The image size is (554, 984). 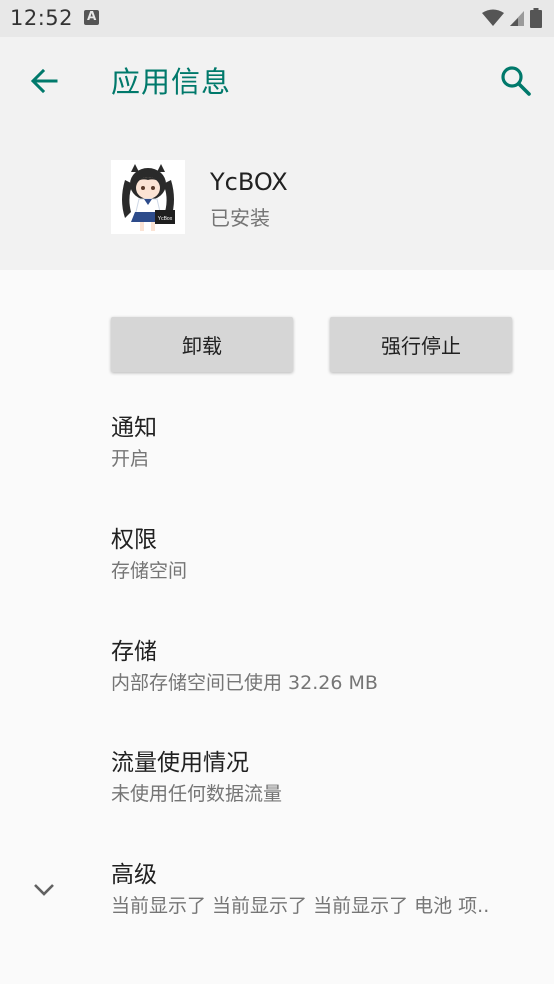 What do you see at coordinates (244, 667) in the screenshot?
I see `pref-storage: 存储 内部存储空间已使用 32.26 MB` at bounding box center [244, 667].